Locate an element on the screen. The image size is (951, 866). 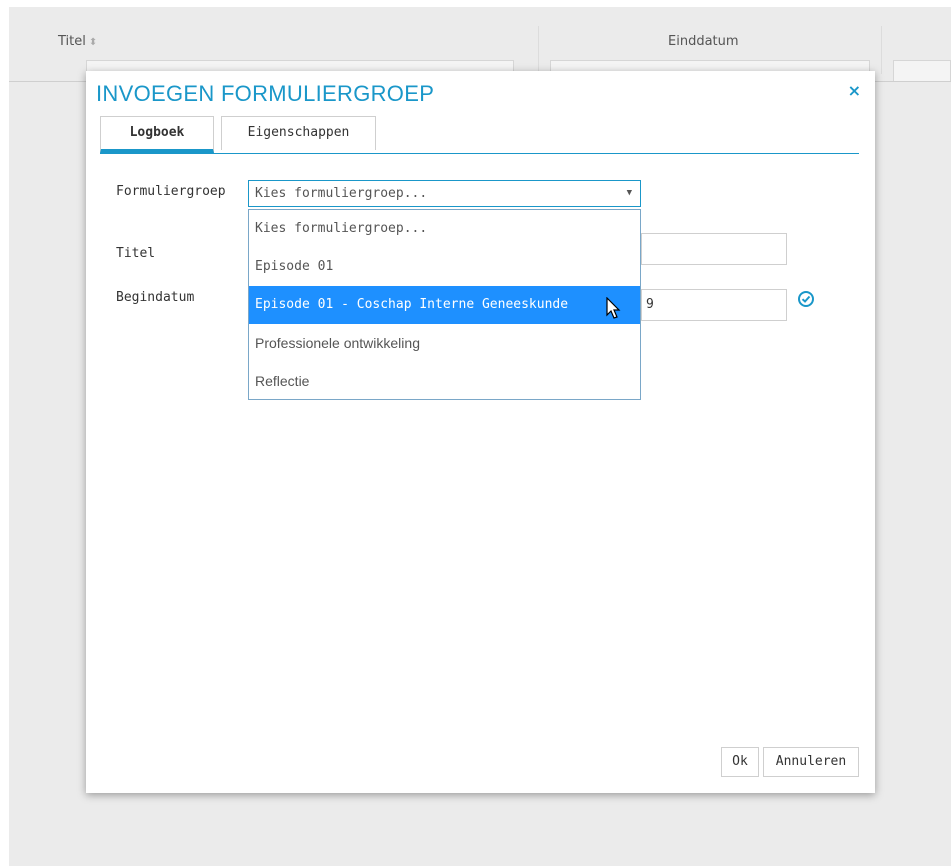
filter-cell is located at coordinates (922, 71).